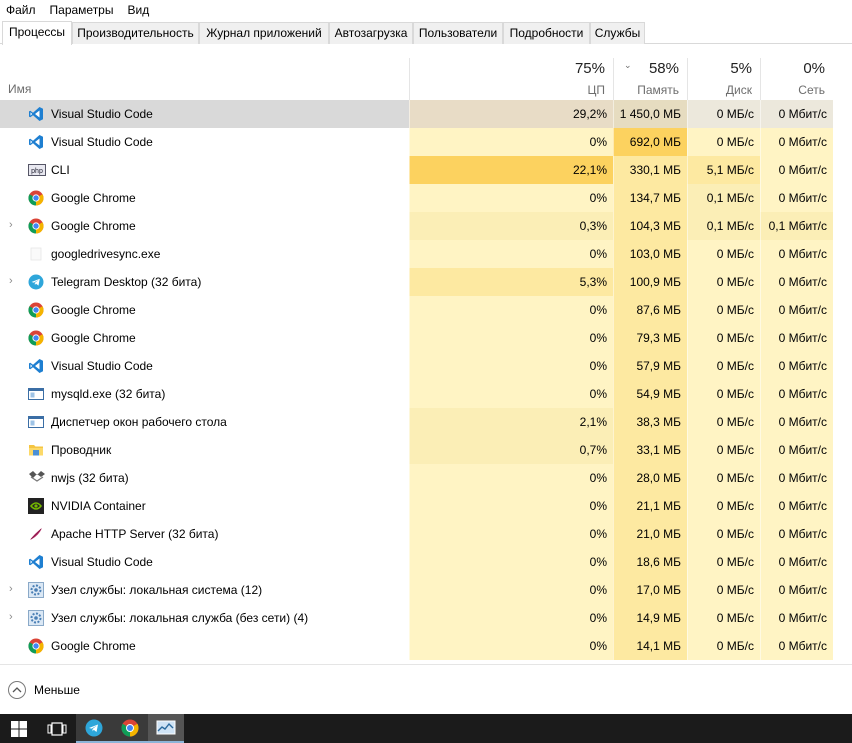  What do you see at coordinates (650, 282) in the screenshot?
I see `memory-cell: 100,9 МБ` at bounding box center [650, 282].